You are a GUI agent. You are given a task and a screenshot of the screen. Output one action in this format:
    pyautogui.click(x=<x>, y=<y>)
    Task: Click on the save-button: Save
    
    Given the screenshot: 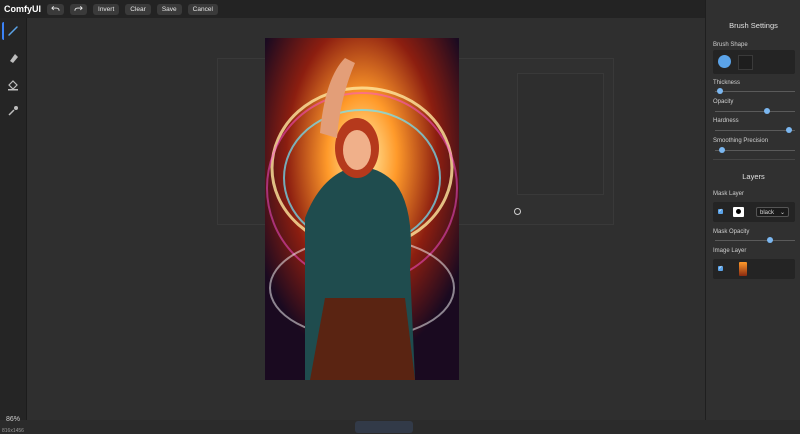 What is the action you would take?
    pyautogui.click(x=169, y=9)
    